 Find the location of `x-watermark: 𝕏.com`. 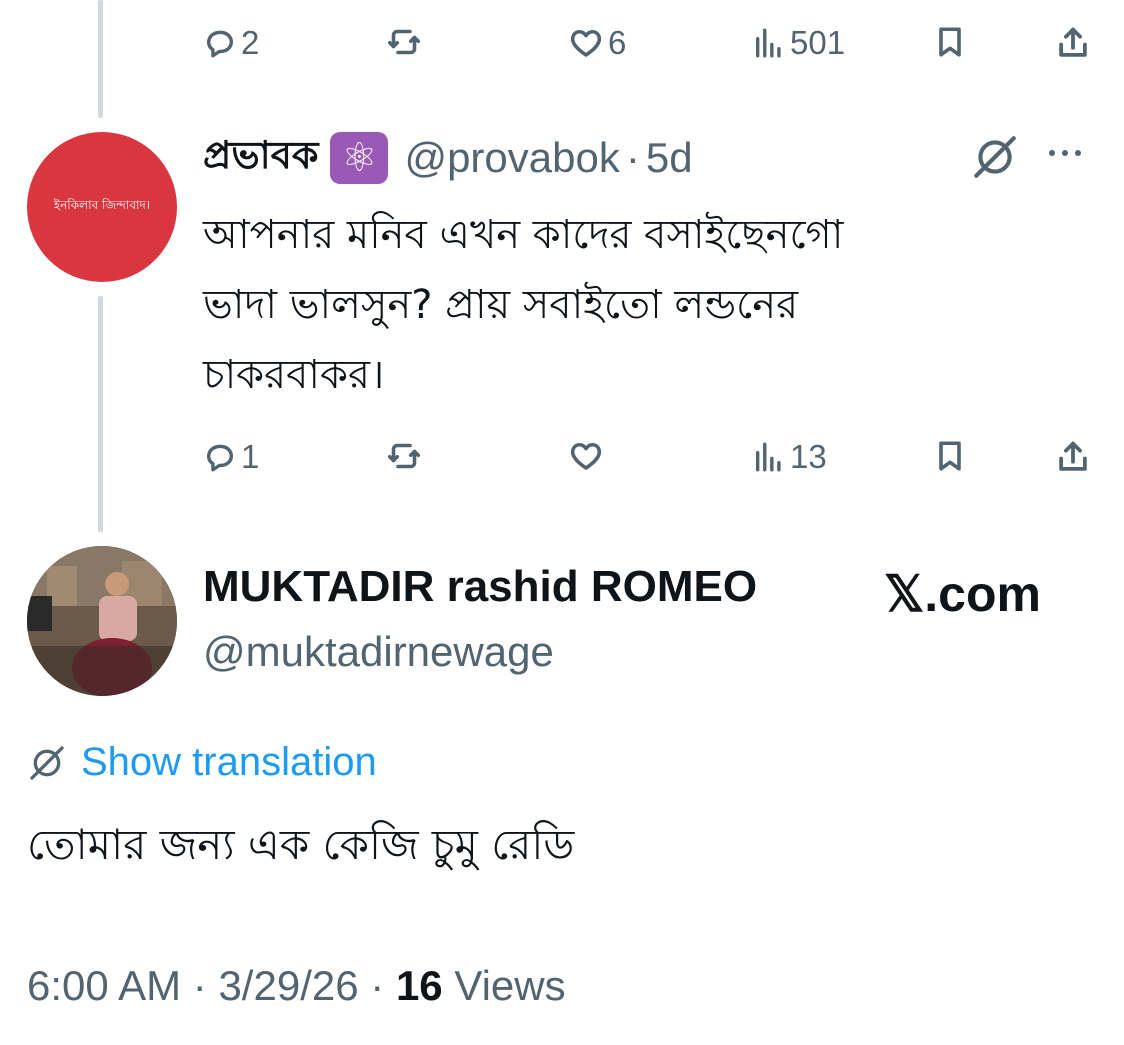

x-watermark: 𝕏.com is located at coordinates (962, 594).